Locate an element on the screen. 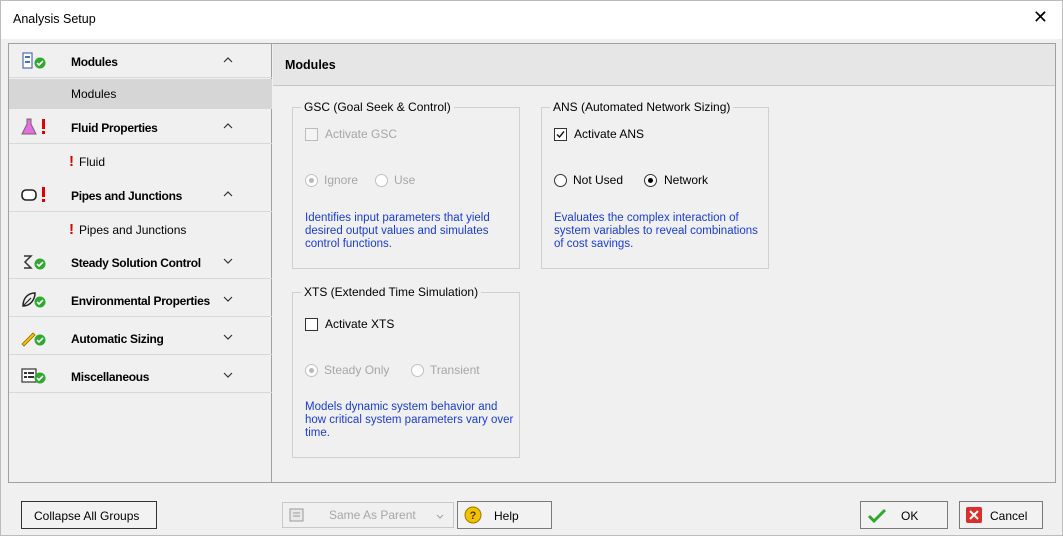  activate-ans-label: Activate ANS is located at coordinates (609, 134).